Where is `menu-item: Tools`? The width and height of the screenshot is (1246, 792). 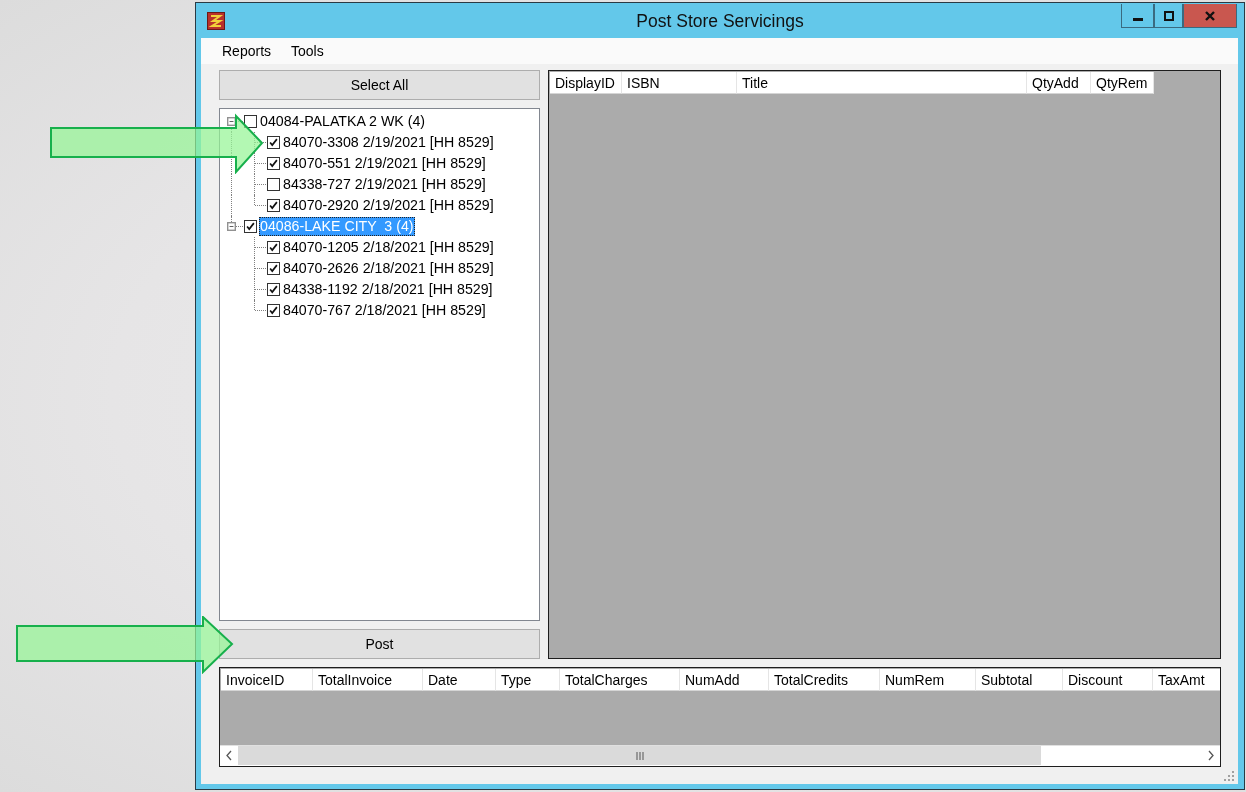
menu-item: Tools is located at coordinates (311, 51).